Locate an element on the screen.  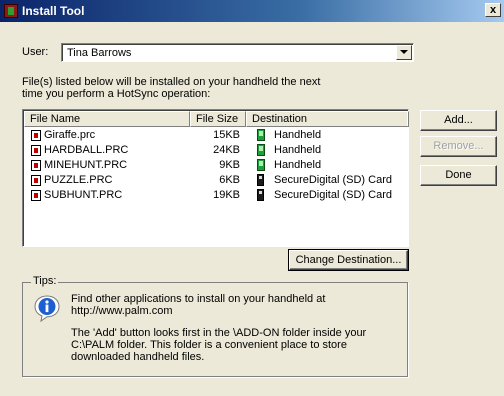
info-icon is located at coordinates (47, 308).